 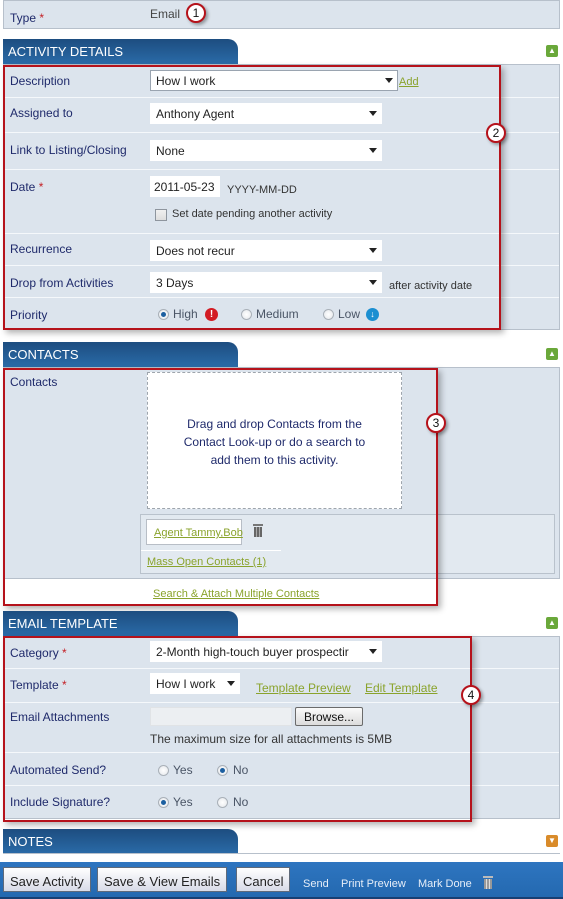 I want to click on assigned-to-label: Assigned to, so click(x=41, y=113).